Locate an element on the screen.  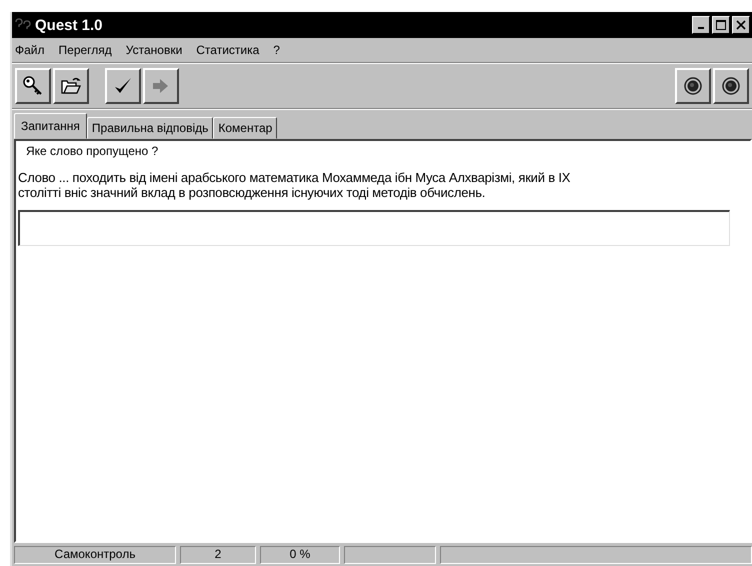
menu-item: Статистика is located at coordinates (228, 50).